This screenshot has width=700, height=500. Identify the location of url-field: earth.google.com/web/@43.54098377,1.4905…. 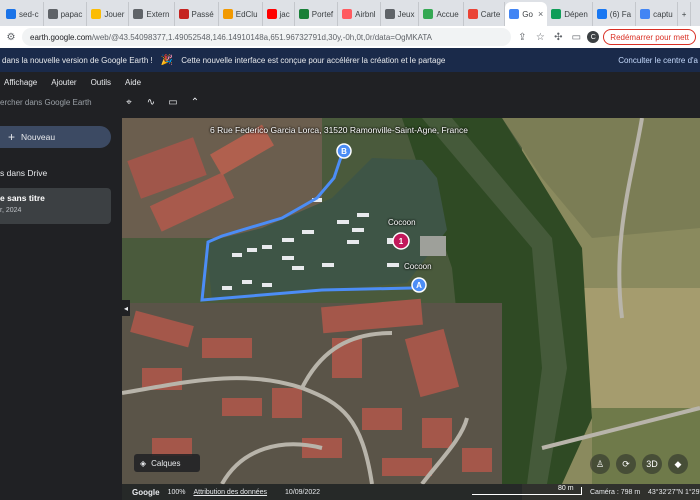
(267, 37).